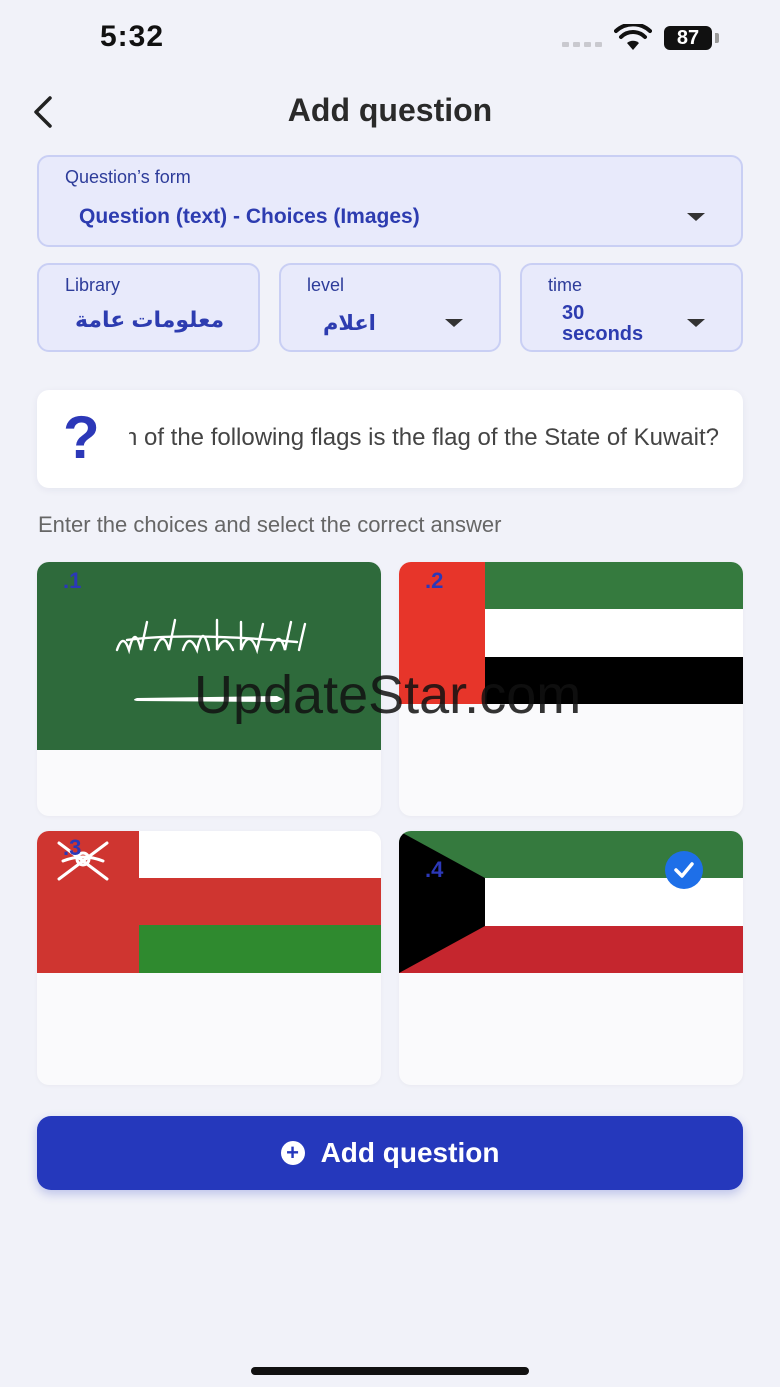 The height and width of the screenshot is (1387, 780). I want to click on time-value: 30 seconds, so click(602, 324).